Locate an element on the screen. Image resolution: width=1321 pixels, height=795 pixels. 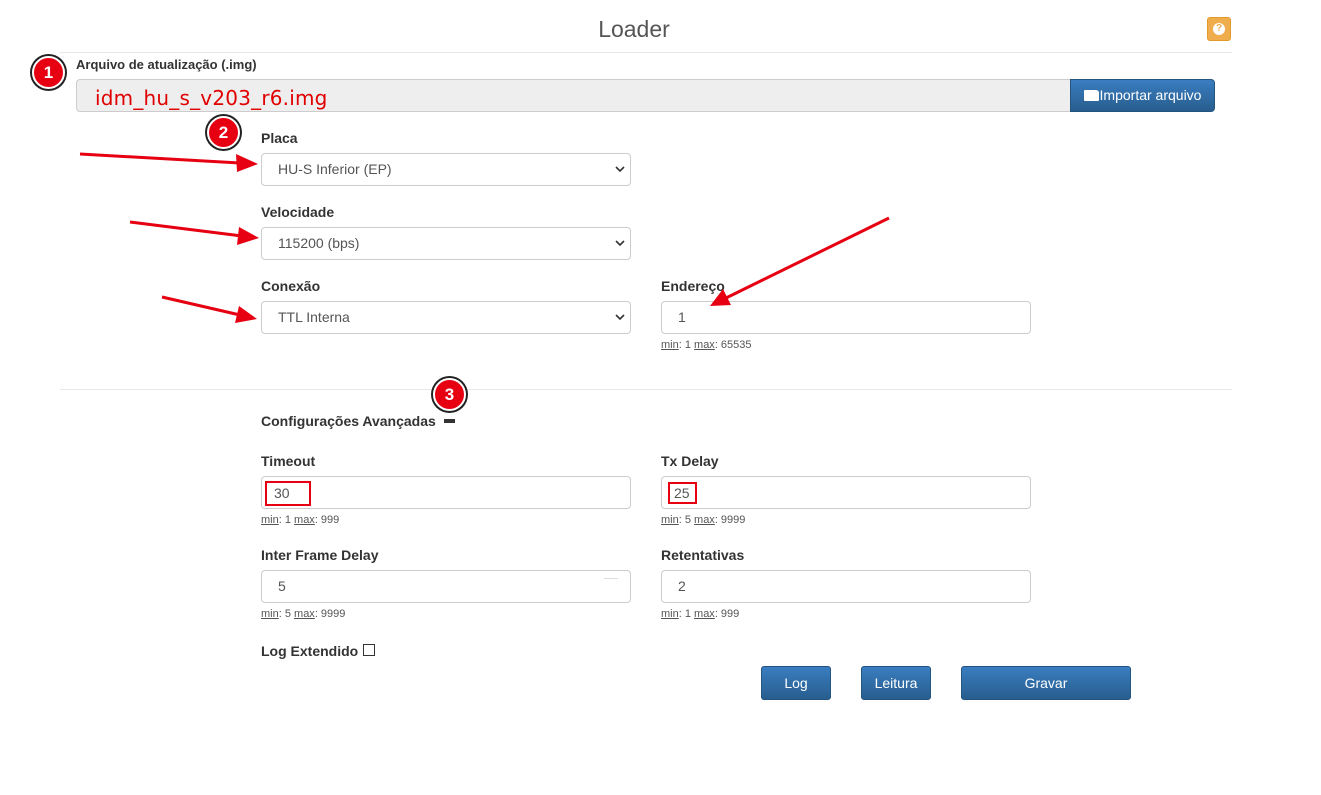
txdelay-range-hint: min: 5 max: 9999 is located at coordinates (703, 520).